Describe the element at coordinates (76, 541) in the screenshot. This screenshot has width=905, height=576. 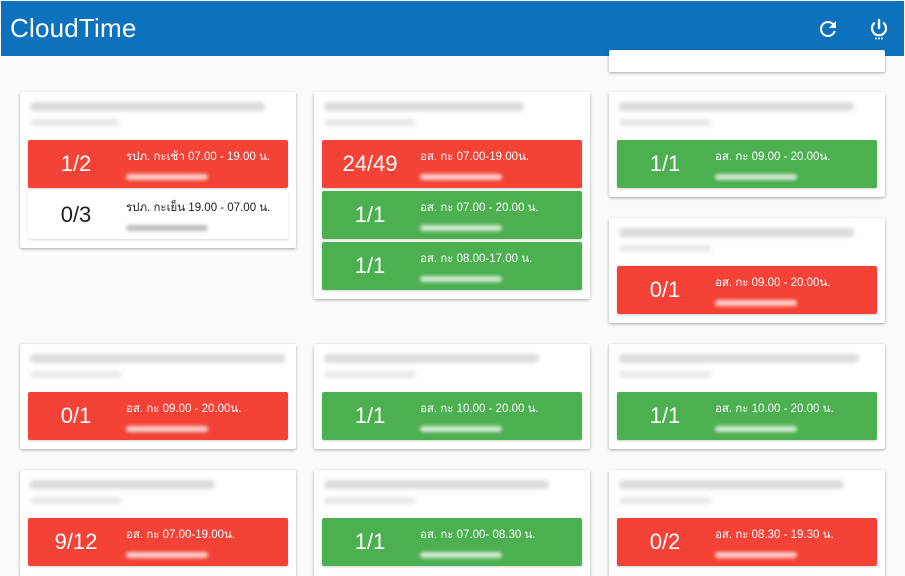
I see `shift-count: 9/12` at that location.